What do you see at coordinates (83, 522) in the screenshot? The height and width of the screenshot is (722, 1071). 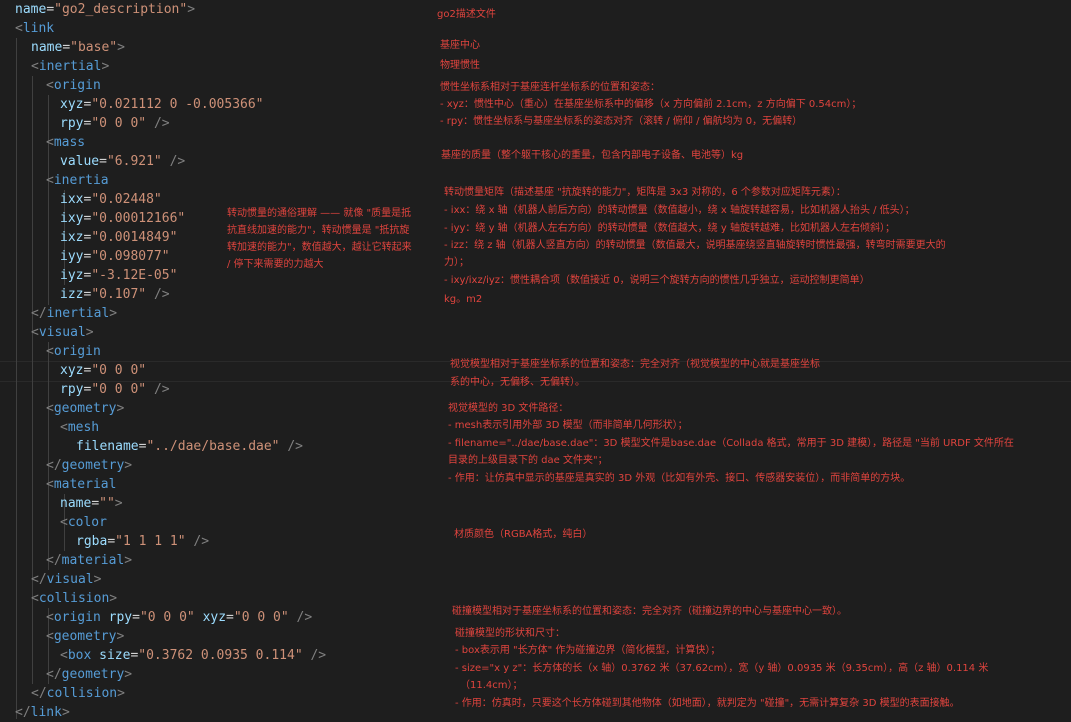 I see `code-line: <color` at bounding box center [83, 522].